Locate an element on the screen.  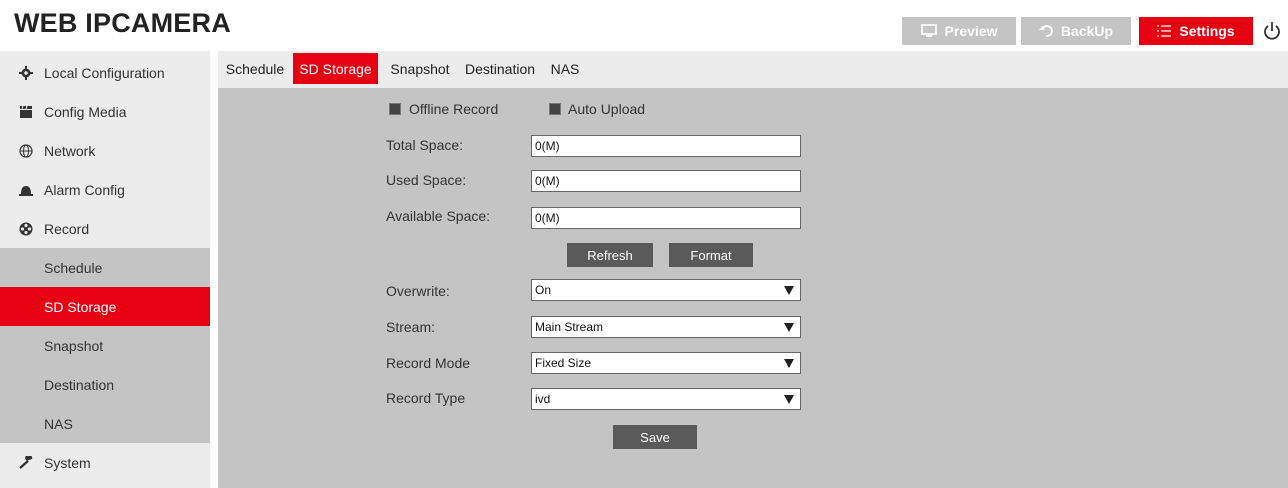
auto-upload-label: Auto Upload is located at coordinates (607, 109).